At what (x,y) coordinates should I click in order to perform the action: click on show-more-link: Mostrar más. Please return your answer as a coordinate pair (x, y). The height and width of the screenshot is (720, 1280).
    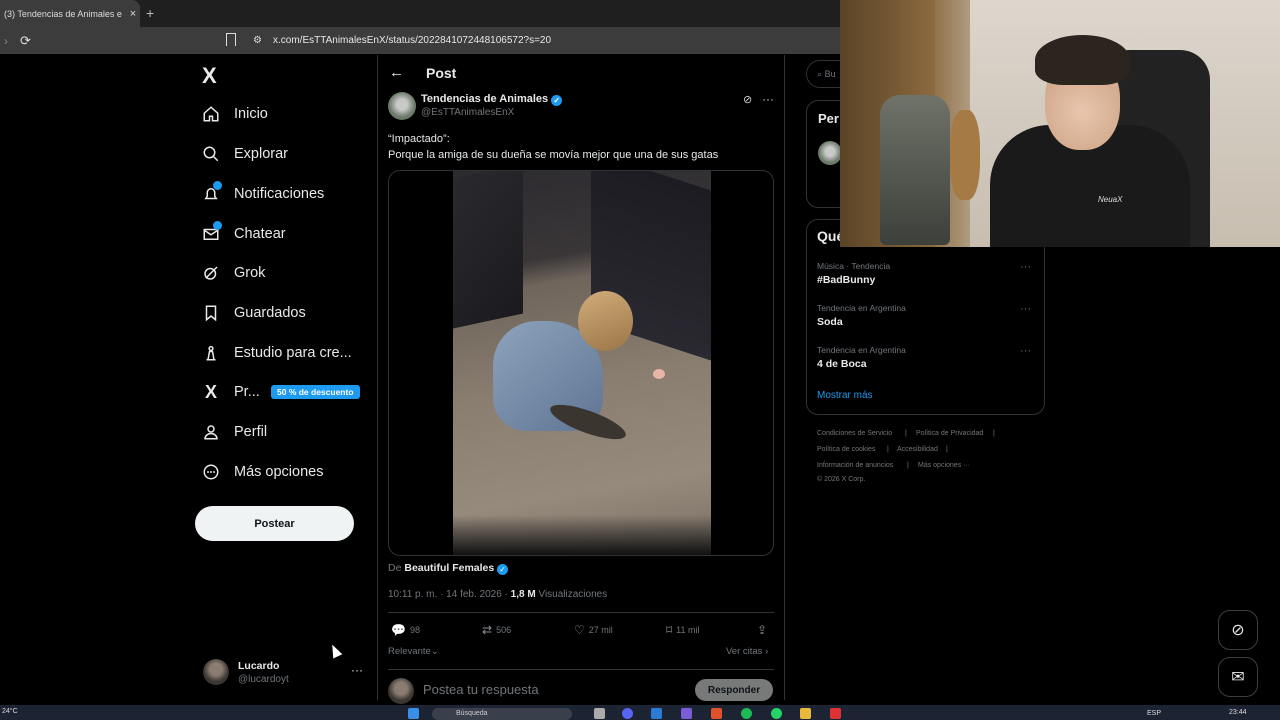
    Looking at the image, I should click on (845, 395).